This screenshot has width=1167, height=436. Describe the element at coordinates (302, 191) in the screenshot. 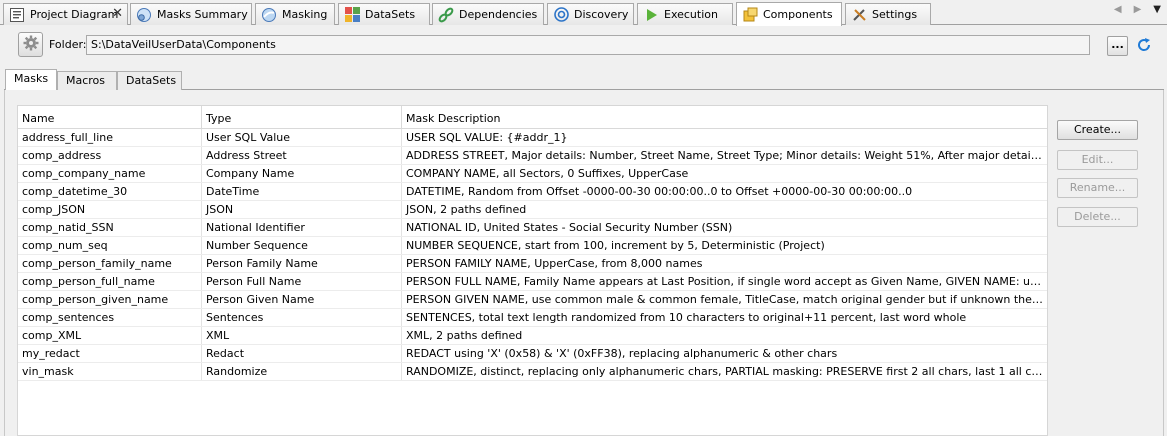

I see `cell-type: DateTime` at that location.